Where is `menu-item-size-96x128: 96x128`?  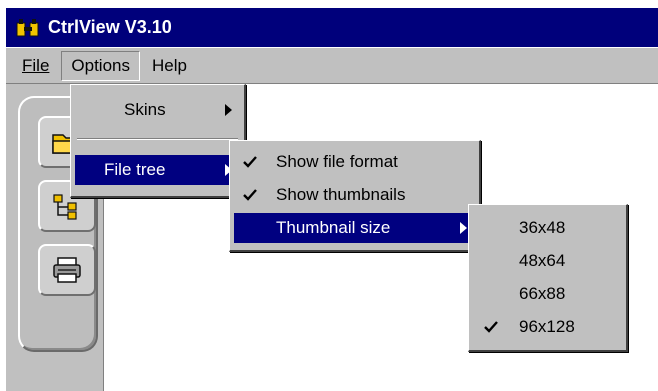
menu-item-size-96x128: 96x128 is located at coordinates (547, 327).